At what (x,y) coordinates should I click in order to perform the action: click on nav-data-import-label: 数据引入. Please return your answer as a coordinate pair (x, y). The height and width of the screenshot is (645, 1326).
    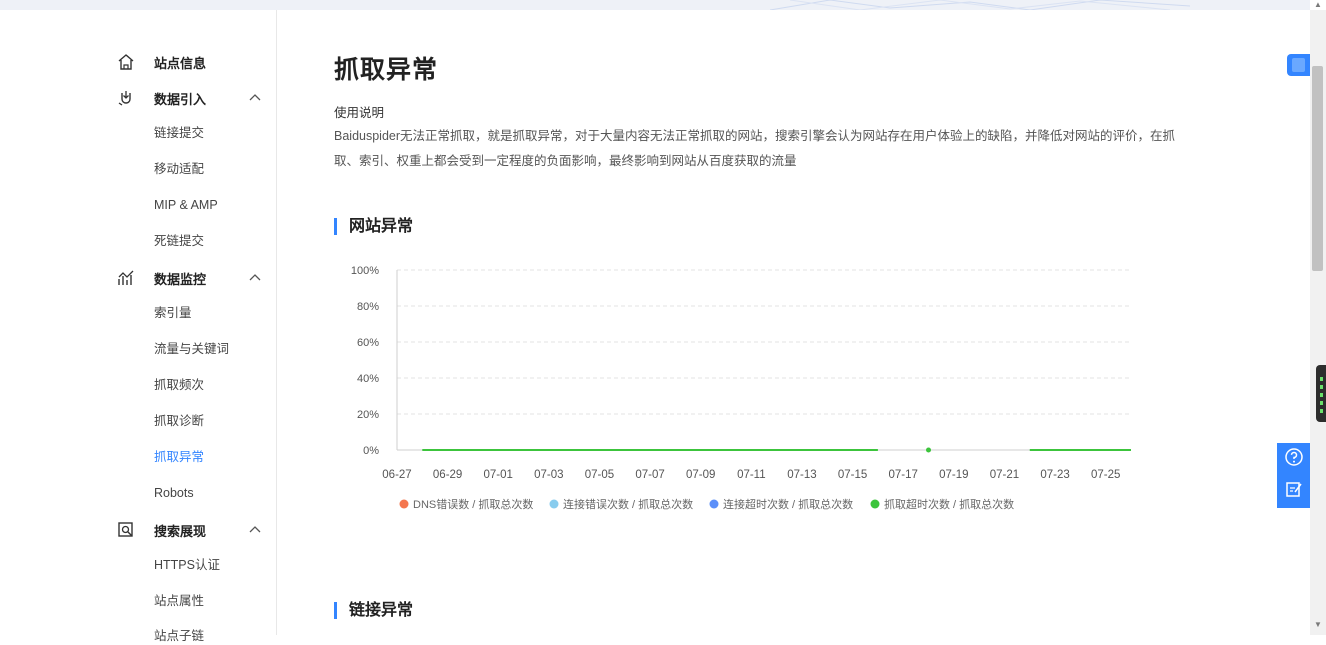
    Looking at the image, I should click on (180, 99).